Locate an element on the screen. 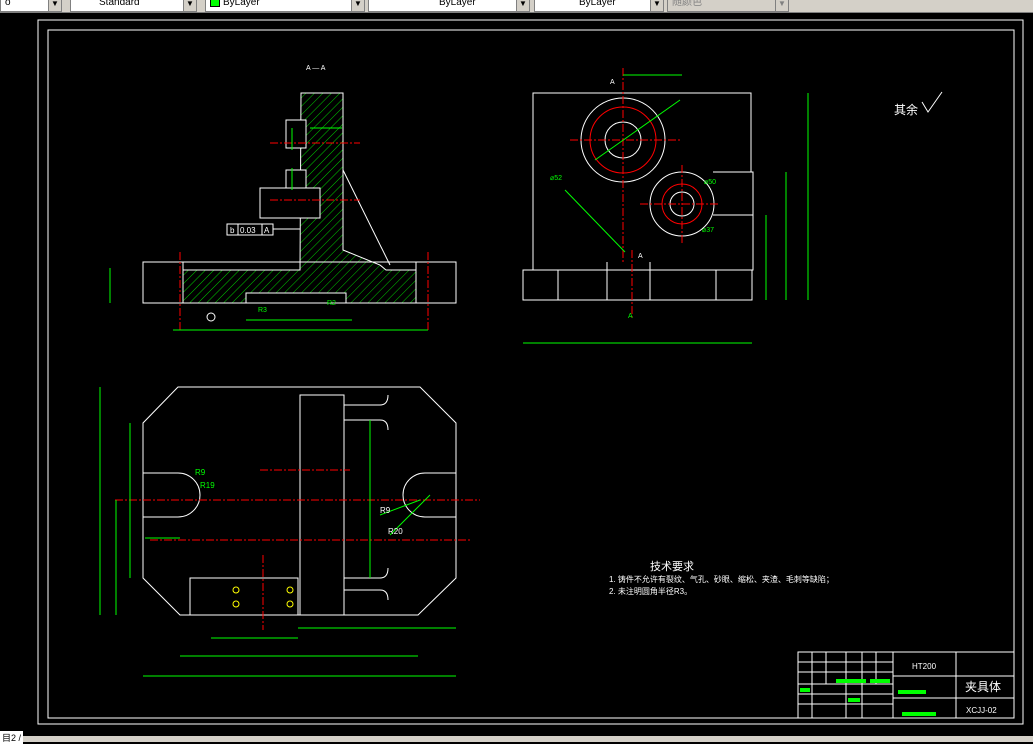 Image resolution: width=1033 pixels, height=744 pixels. label-d52: ⌀52 is located at coordinates (556, 178).